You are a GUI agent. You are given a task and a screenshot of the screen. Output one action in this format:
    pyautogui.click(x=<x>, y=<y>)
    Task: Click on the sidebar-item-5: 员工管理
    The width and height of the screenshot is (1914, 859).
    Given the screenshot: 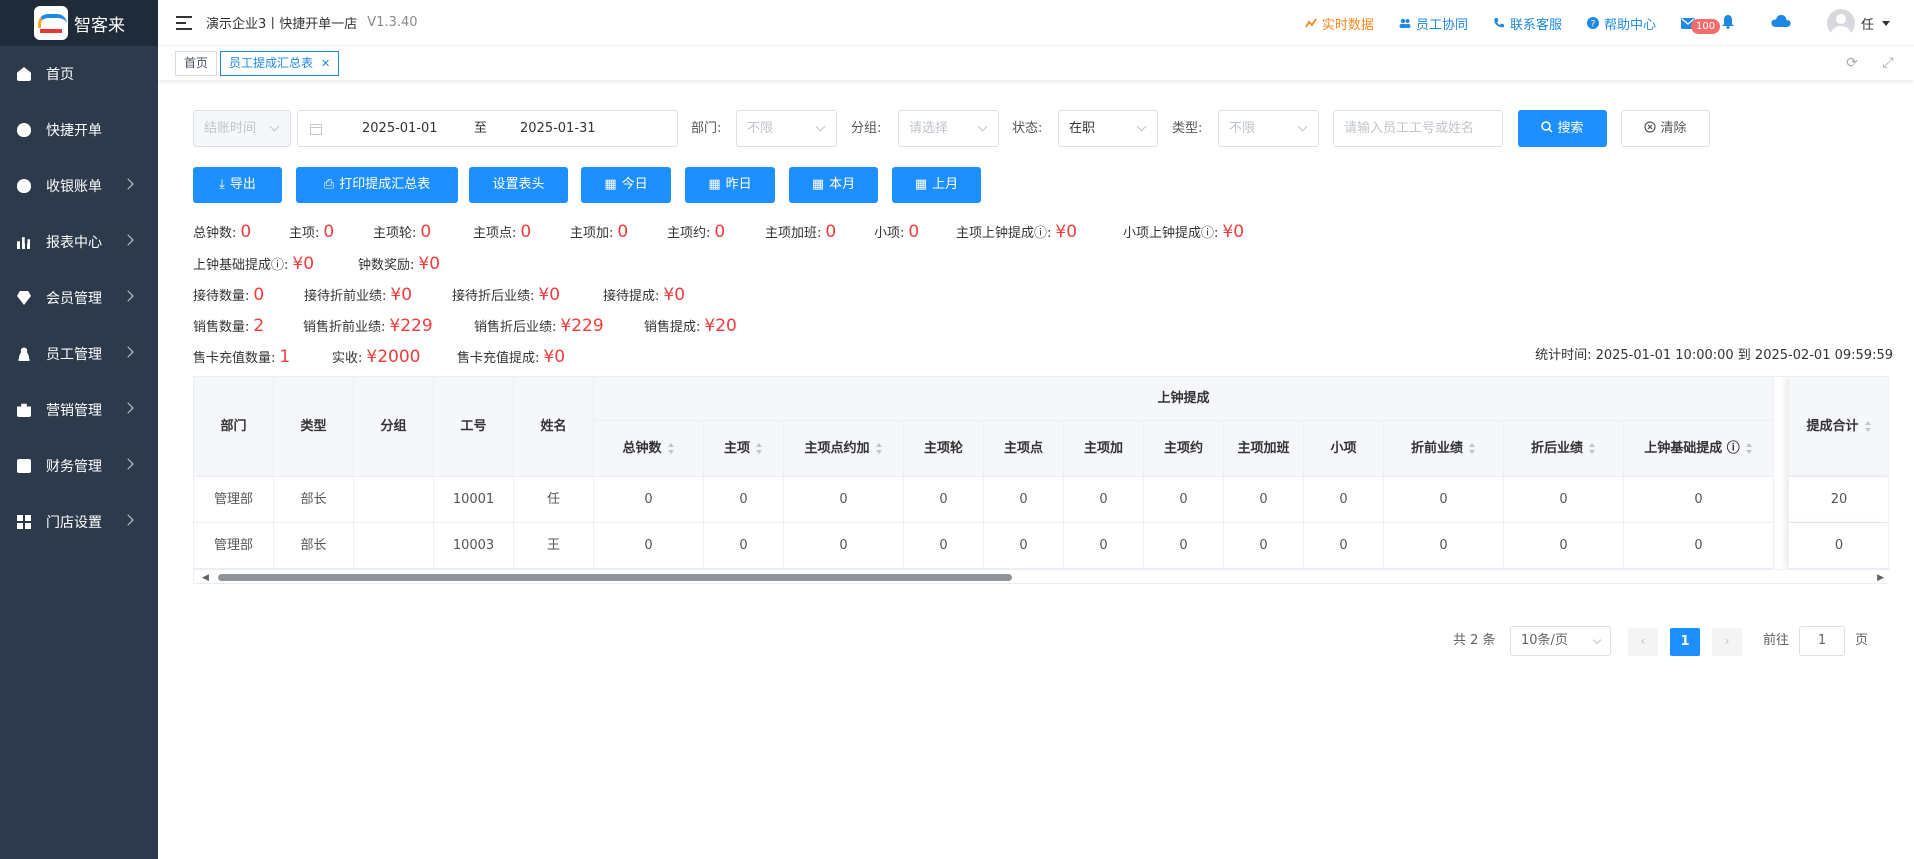 What is the action you would take?
    pyautogui.click(x=79, y=354)
    